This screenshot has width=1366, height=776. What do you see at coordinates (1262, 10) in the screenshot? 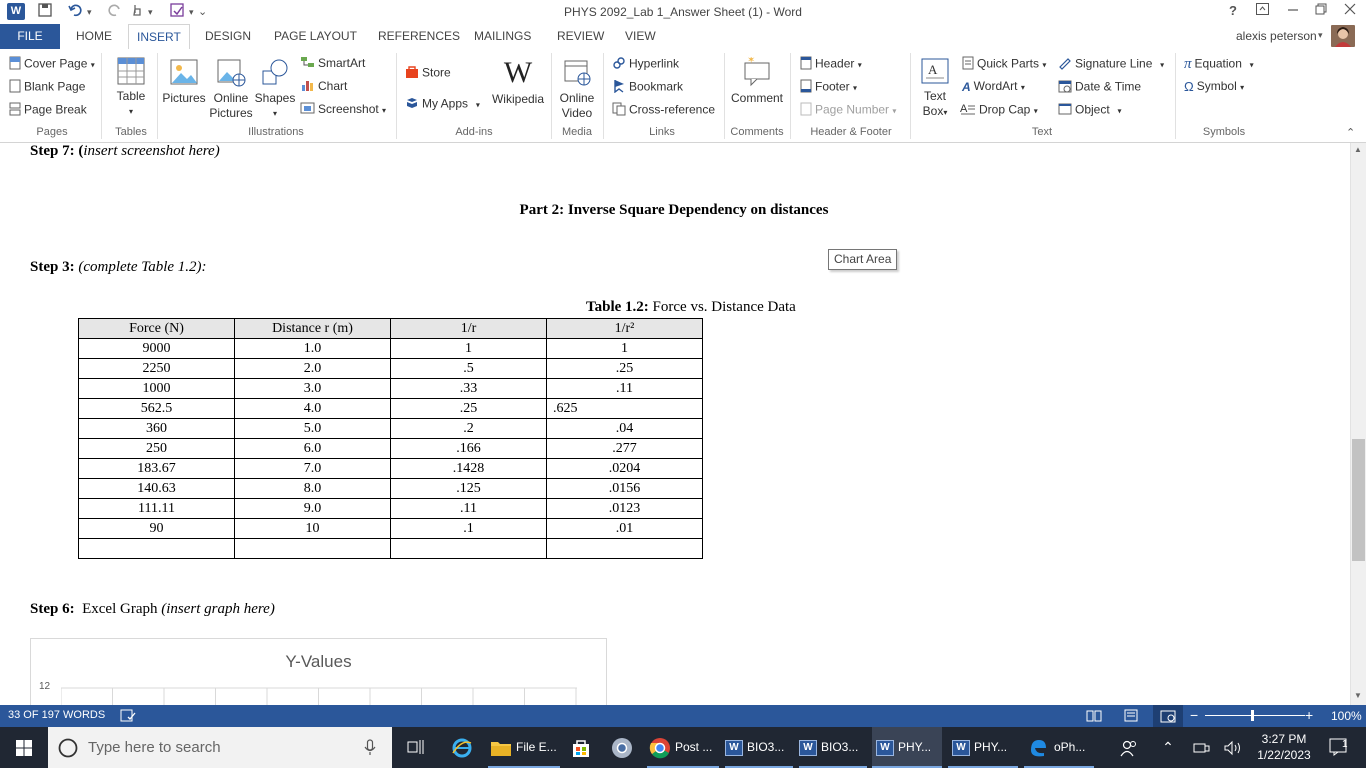
I see `ribbon-display-options-icon` at bounding box center [1262, 10].